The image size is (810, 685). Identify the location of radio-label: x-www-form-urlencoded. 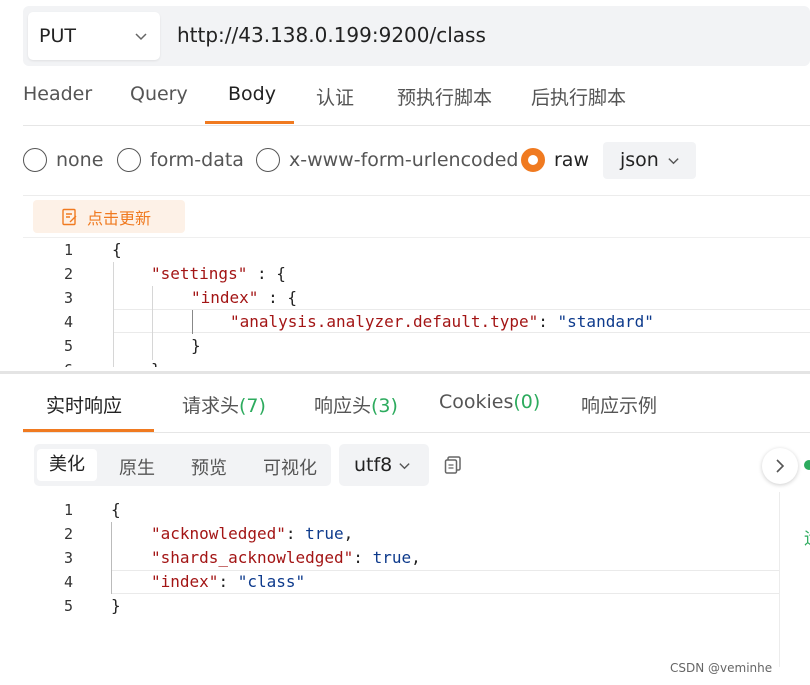
(404, 160).